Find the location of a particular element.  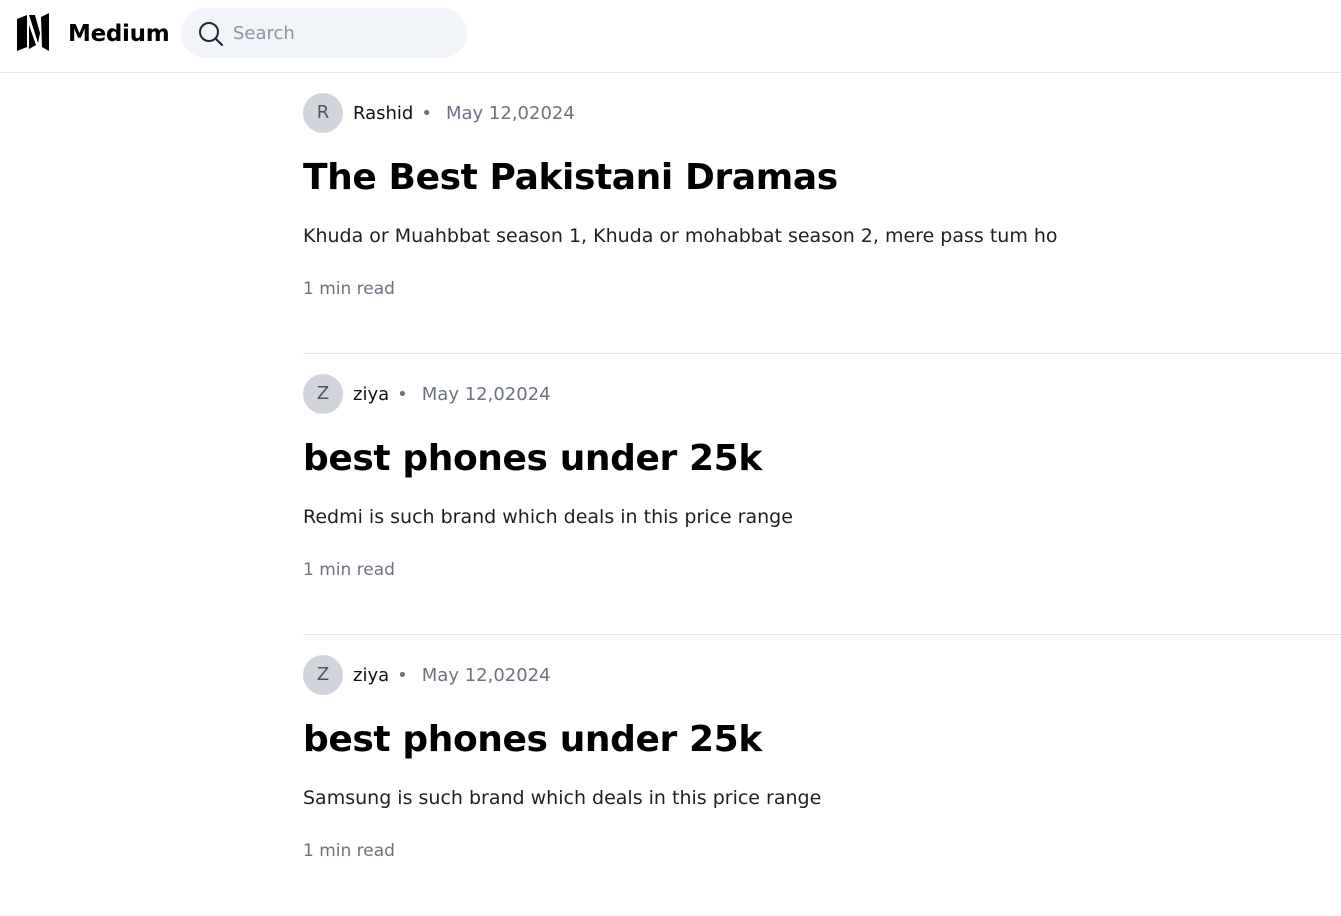

post-title: The Best Pakistani Dramas is located at coordinates (570, 178).